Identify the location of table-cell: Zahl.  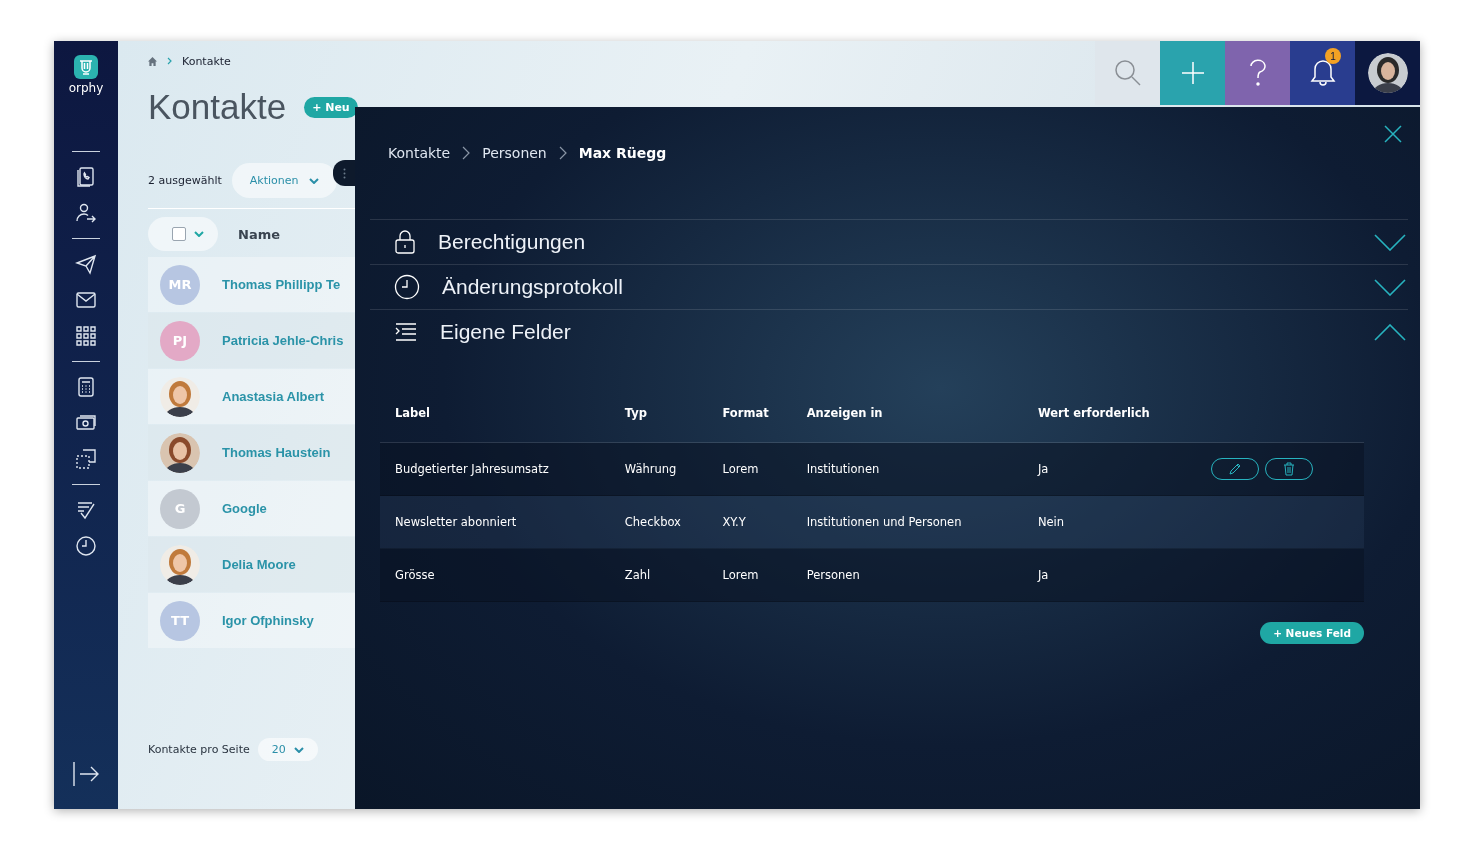
(658, 575).